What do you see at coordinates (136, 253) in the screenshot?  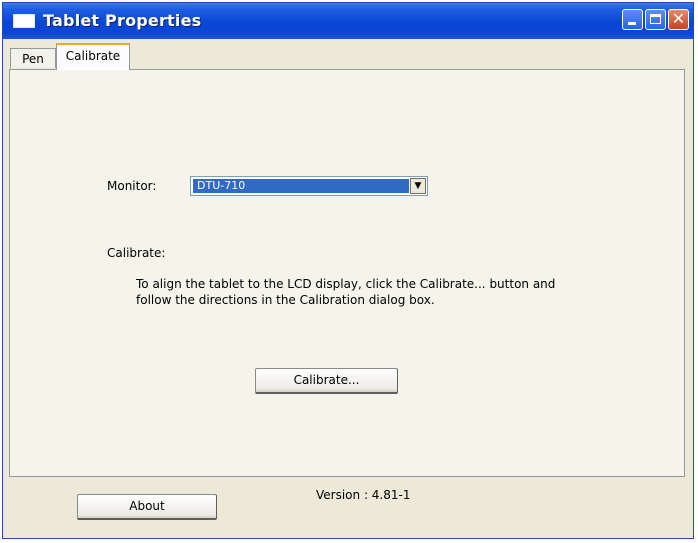 I see `calibrate-heading: Calibrate:` at bounding box center [136, 253].